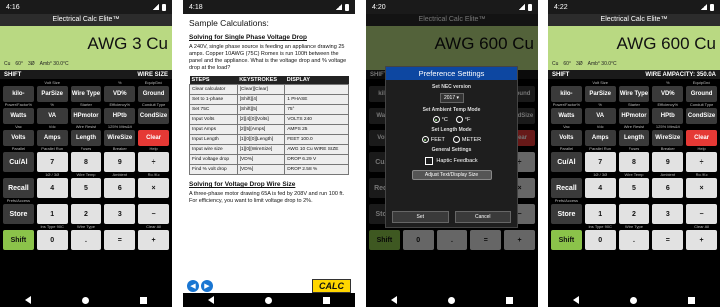  Describe the element at coordinates (522, 7) in the screenshot. I see `signal-icon` at that location.